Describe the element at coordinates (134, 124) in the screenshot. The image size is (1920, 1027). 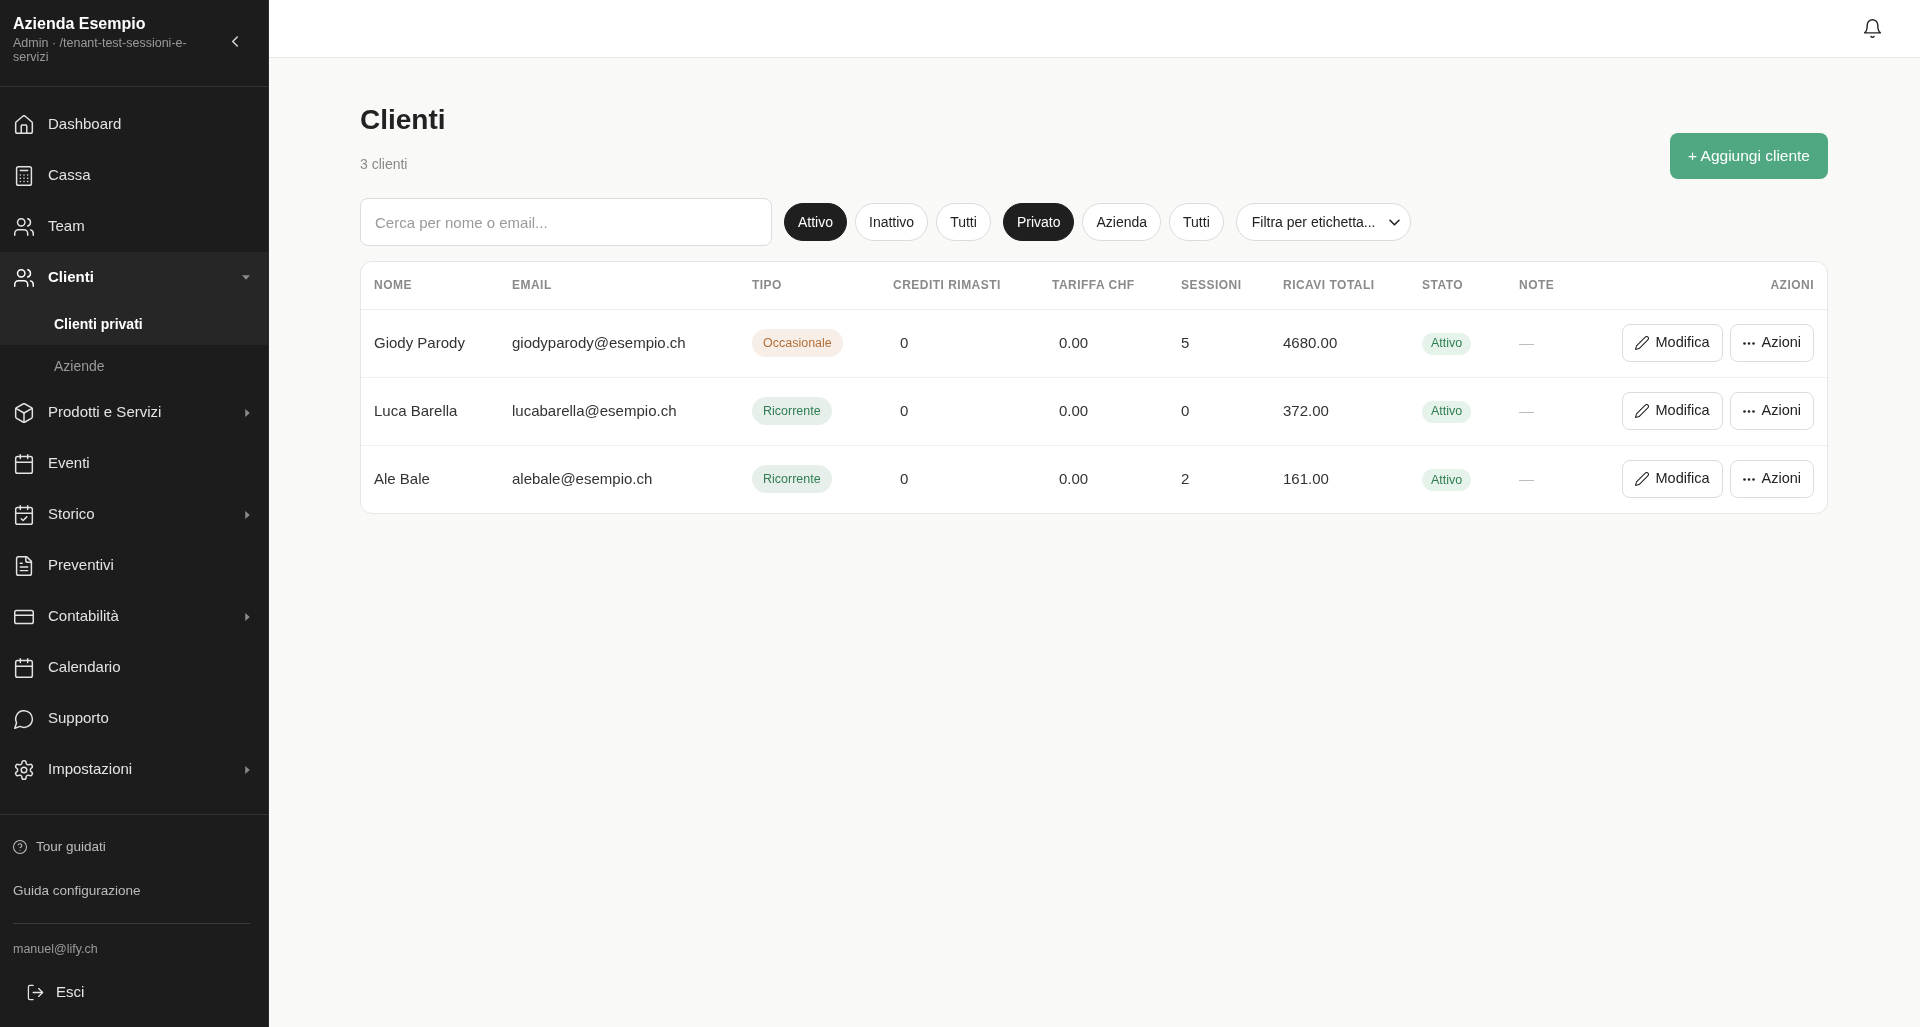
I see `sidebar-item: Dashboard` at that location.